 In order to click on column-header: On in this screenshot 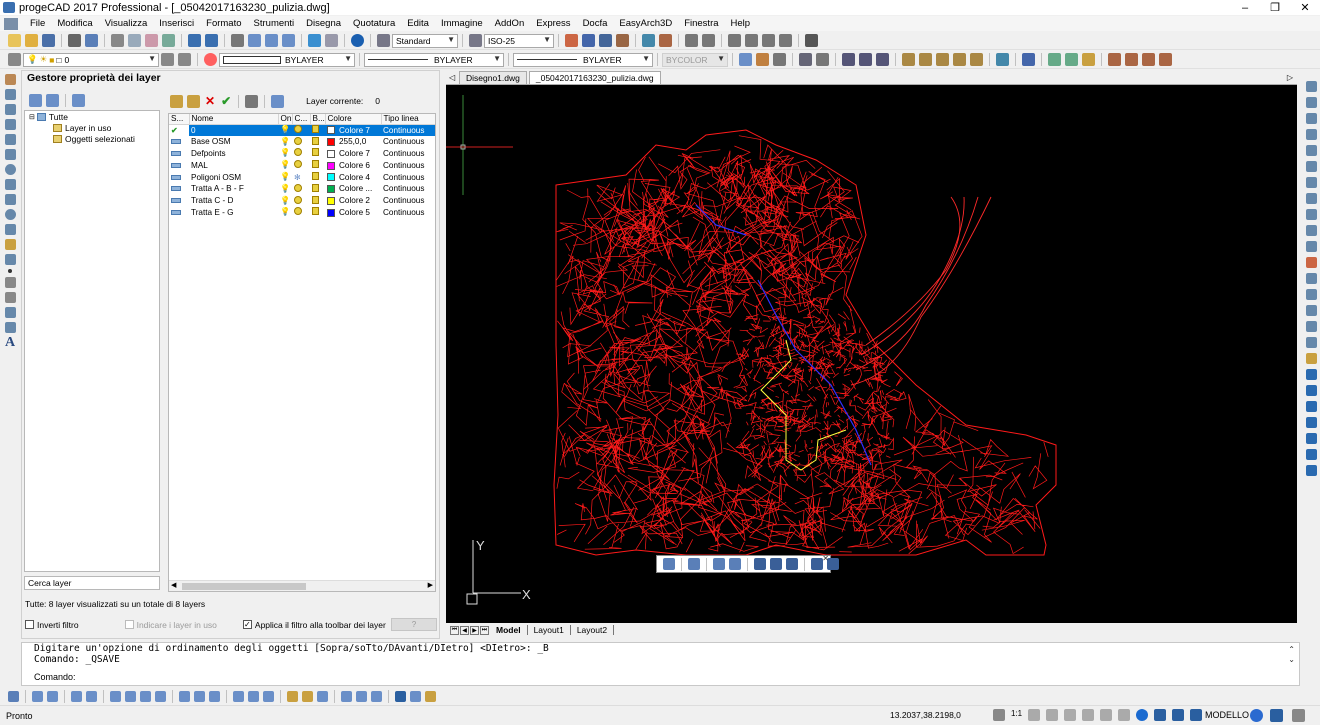, I will do `click(285, 119)`.